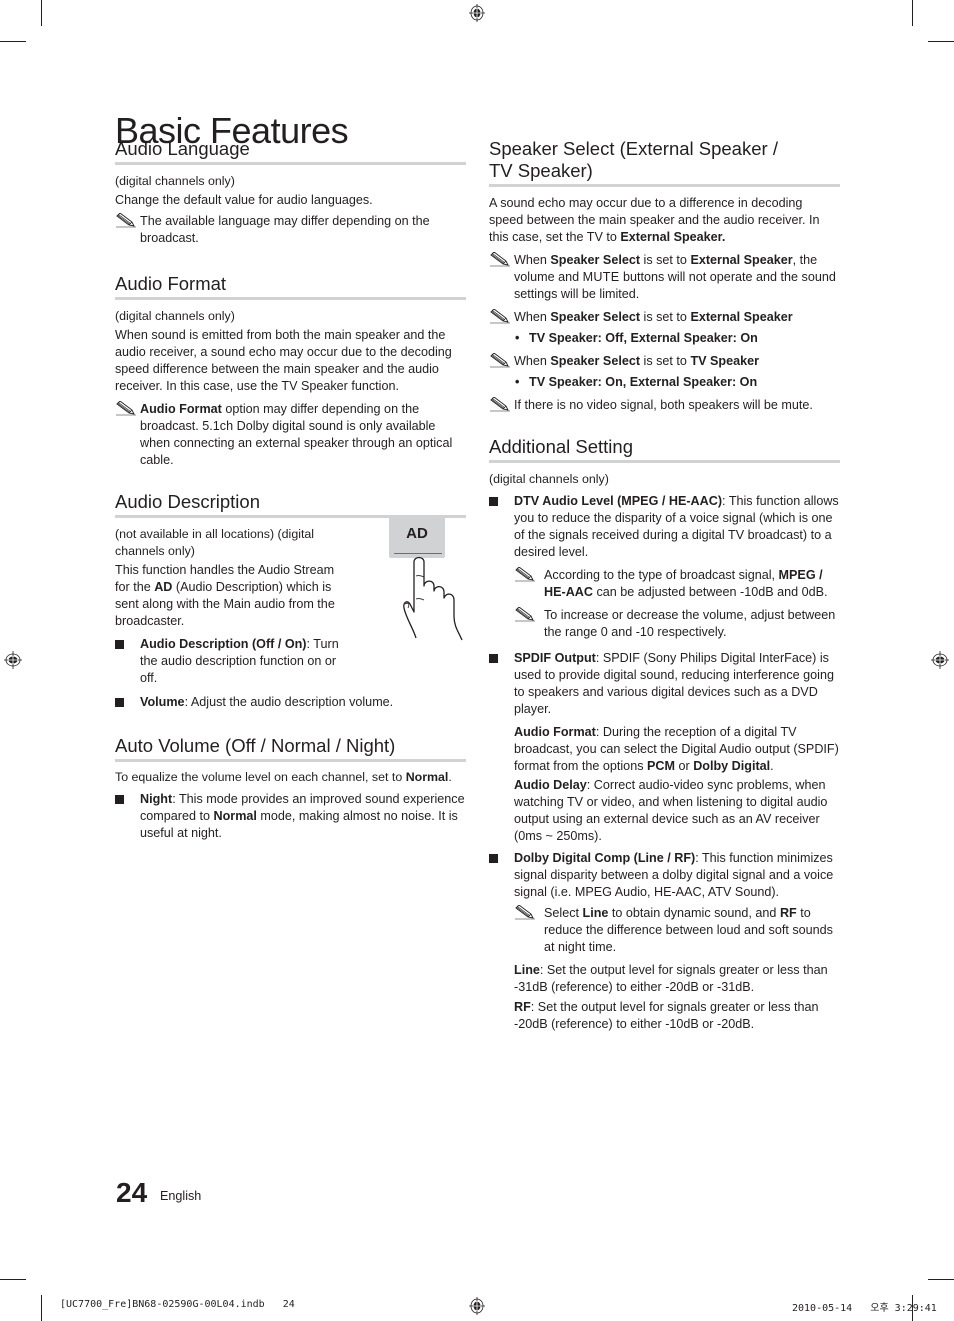 This screenshot has width=954, height=1321. Describe the element at coordinates (289, 702) in the screenshot. I see `item-text: : Adjust the audio description volume.` at that location.